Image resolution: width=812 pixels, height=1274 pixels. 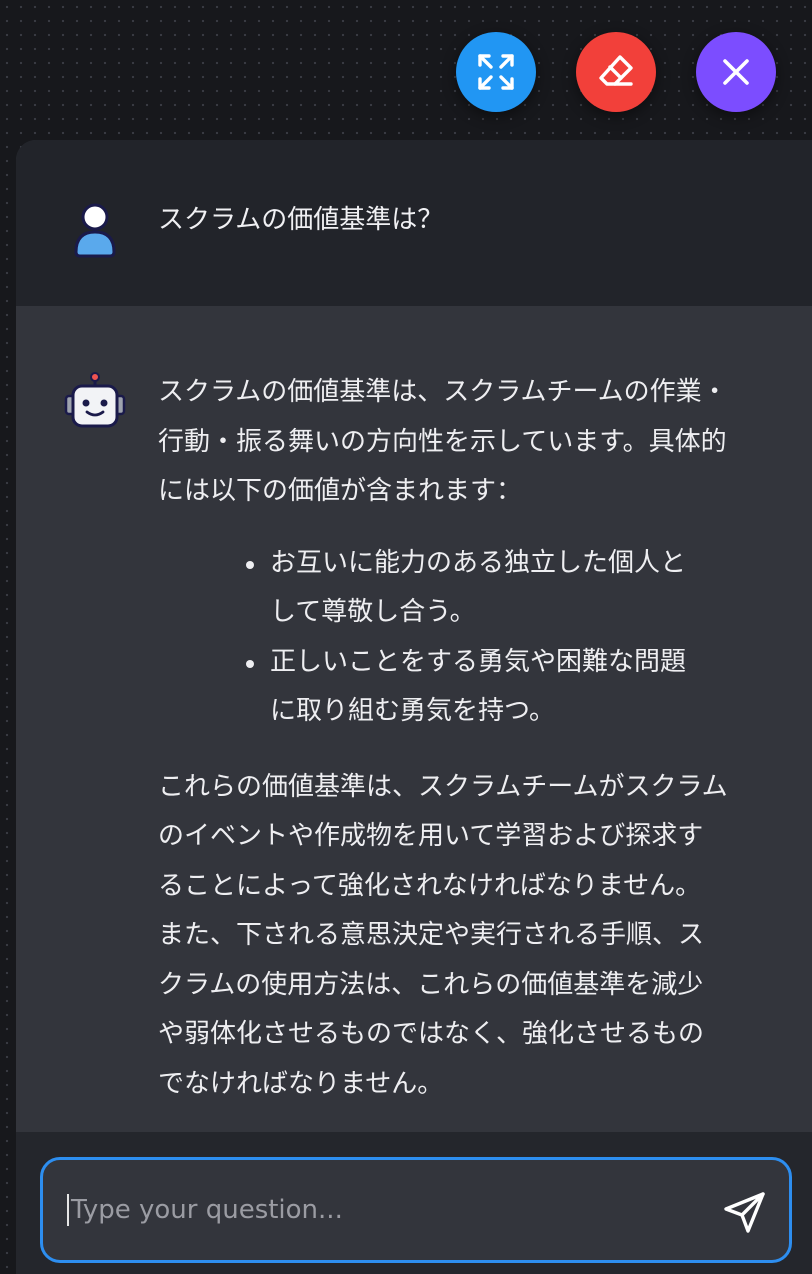 I want to click on answer-line: また、下される意思決定や実行される手順、ス, so click(x=431, y=935).